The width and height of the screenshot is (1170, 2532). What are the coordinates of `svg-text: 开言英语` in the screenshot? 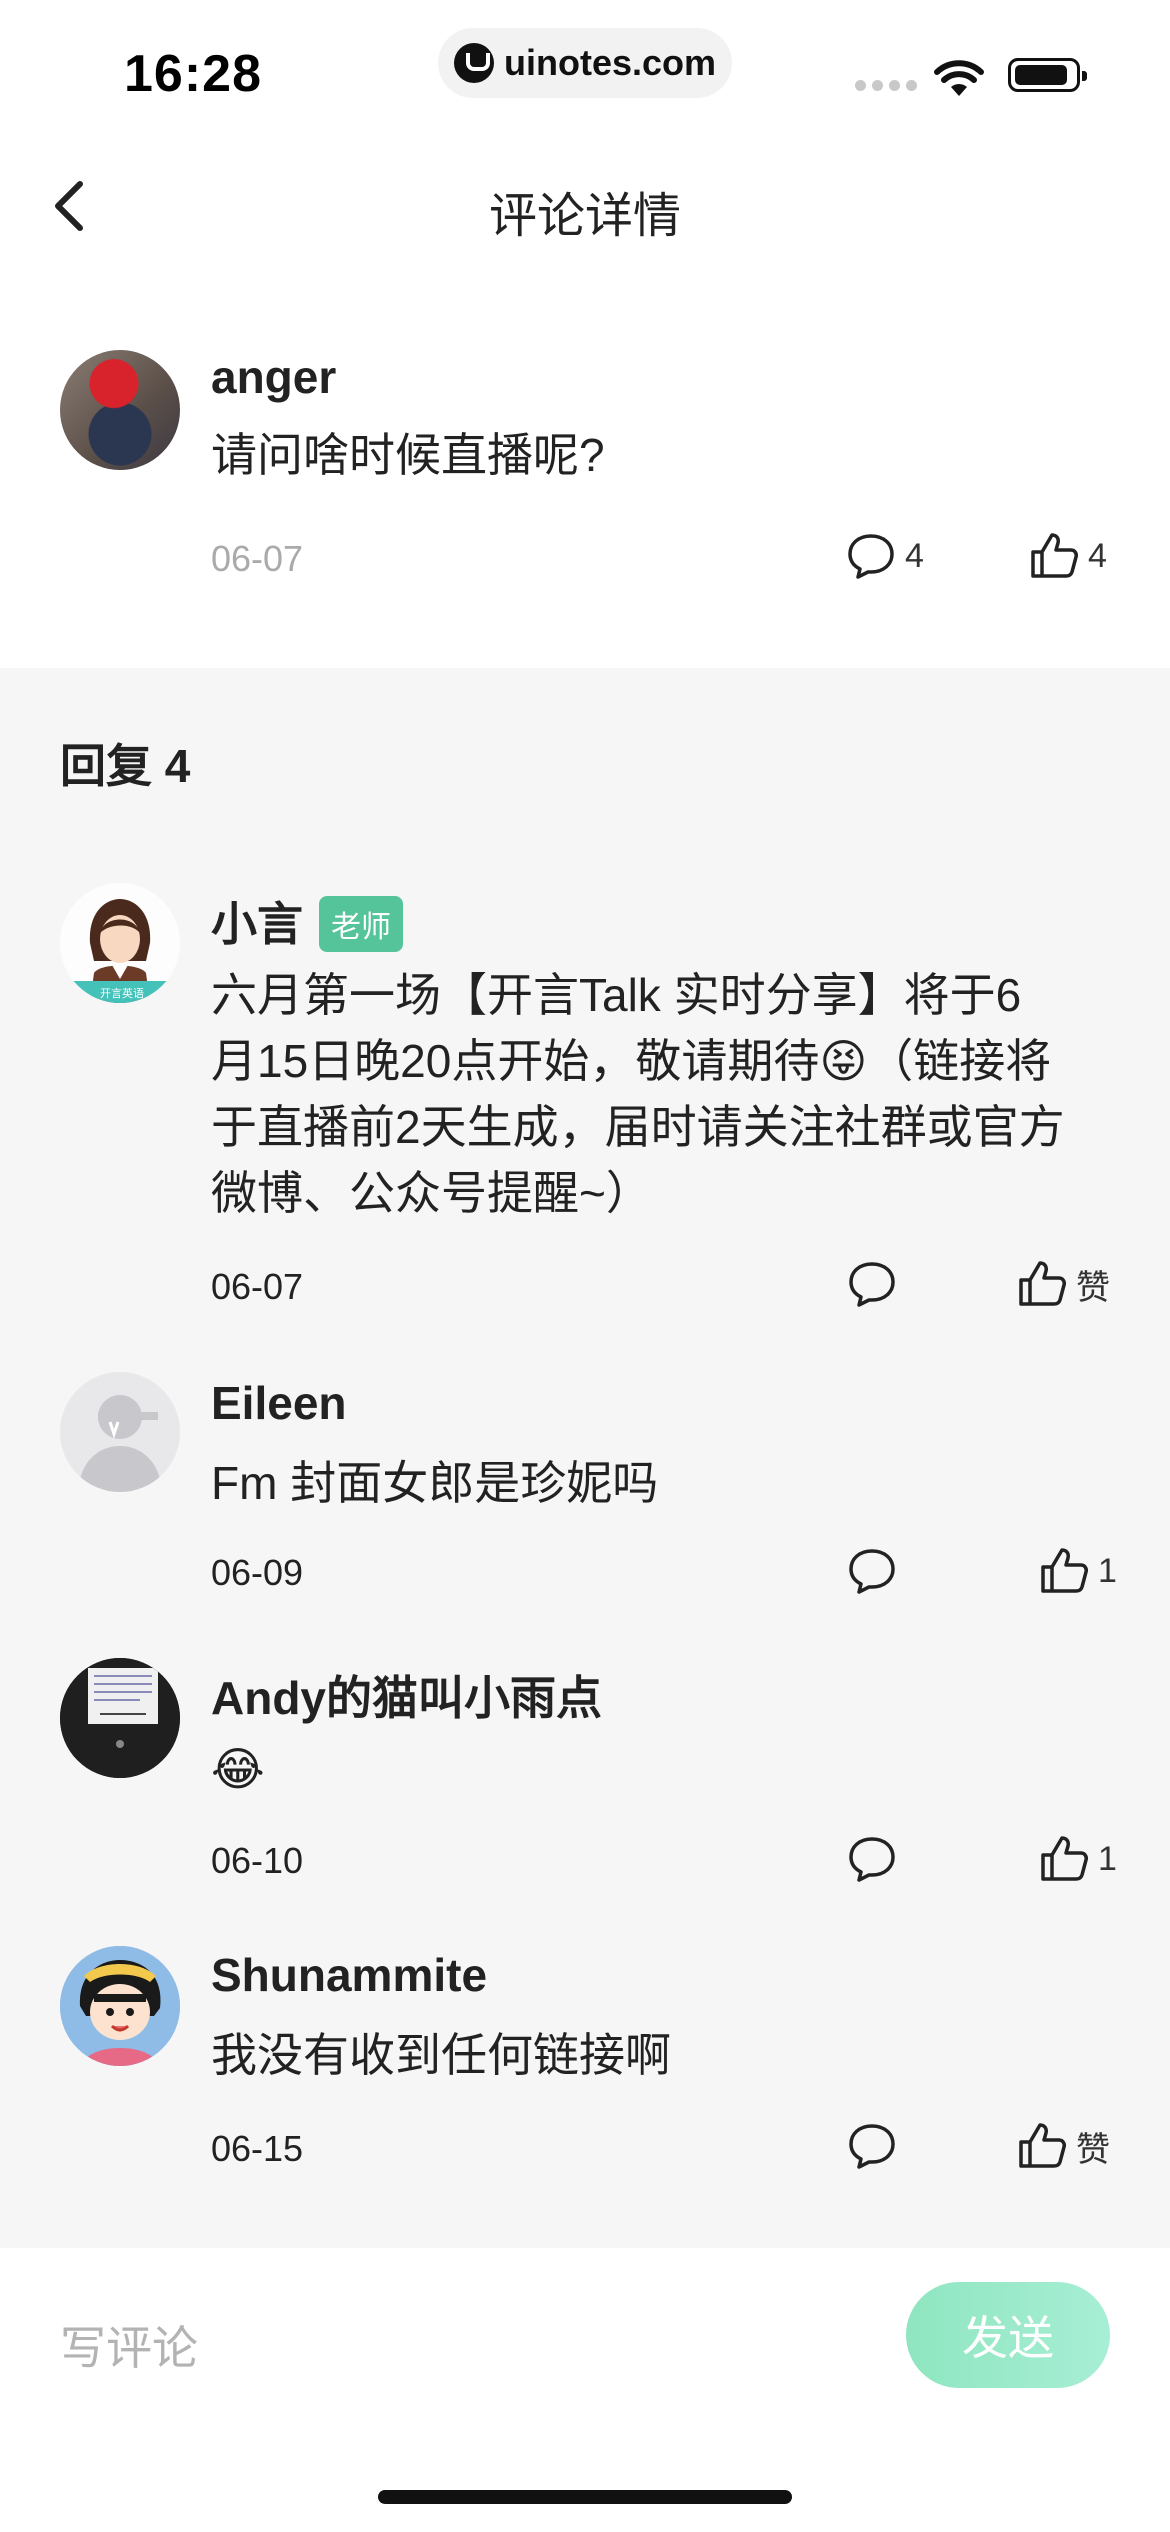 It's located at (122, 993).